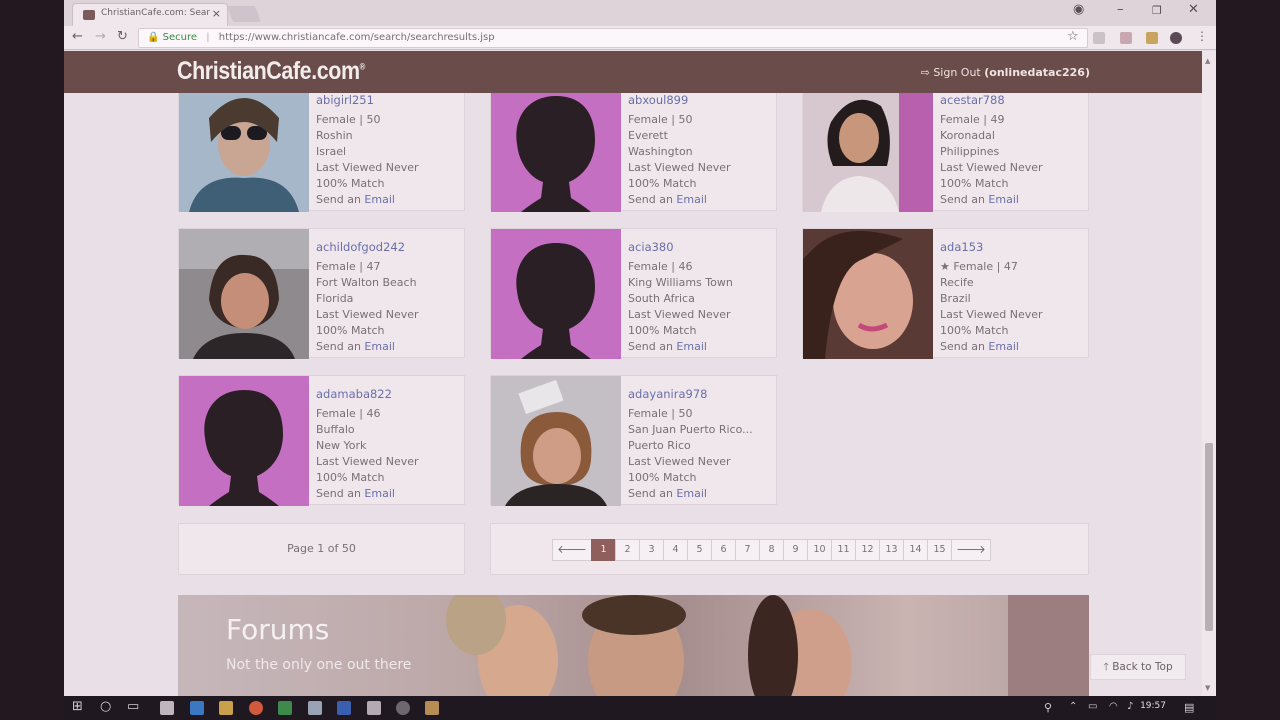  I want to click on scrollbar-thumb, so click(1209, 537).